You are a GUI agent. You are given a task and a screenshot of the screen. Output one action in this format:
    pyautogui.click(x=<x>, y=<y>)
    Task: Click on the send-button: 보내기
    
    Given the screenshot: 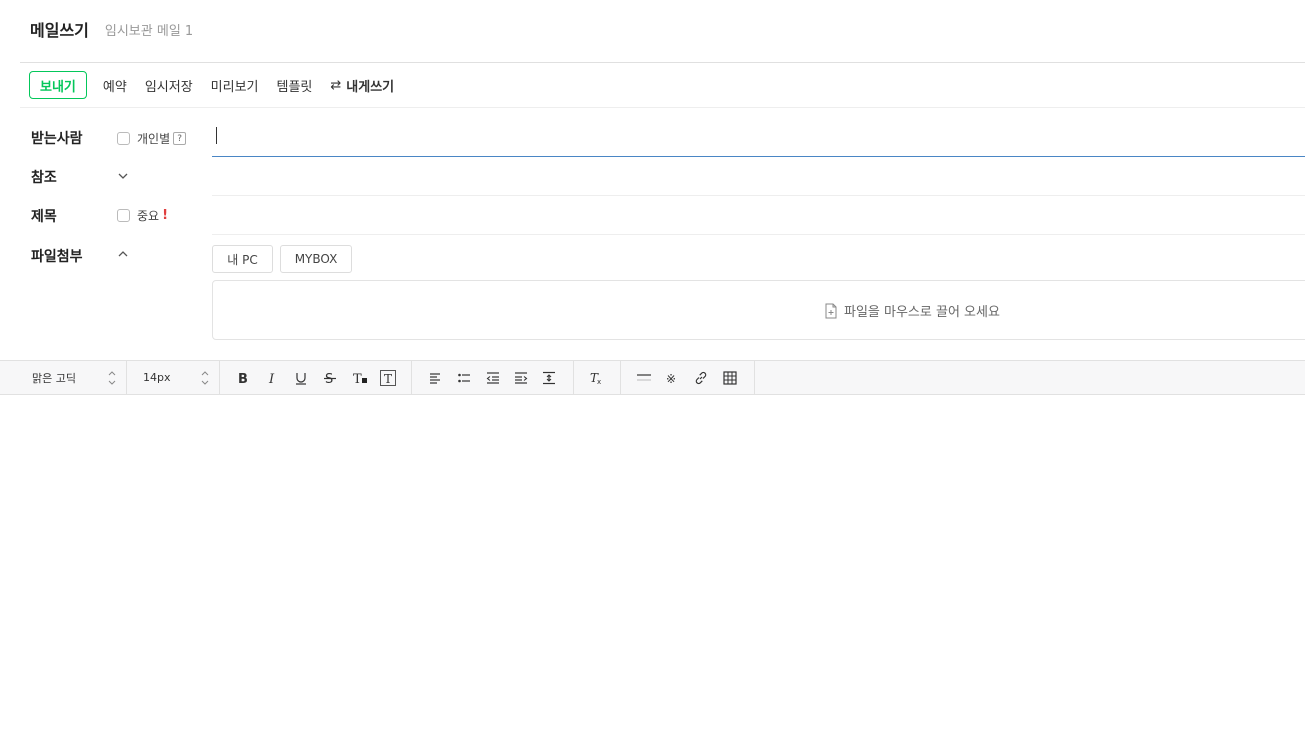 What is the action you would take?
    pyautogui.click(x=58, y=85)
    